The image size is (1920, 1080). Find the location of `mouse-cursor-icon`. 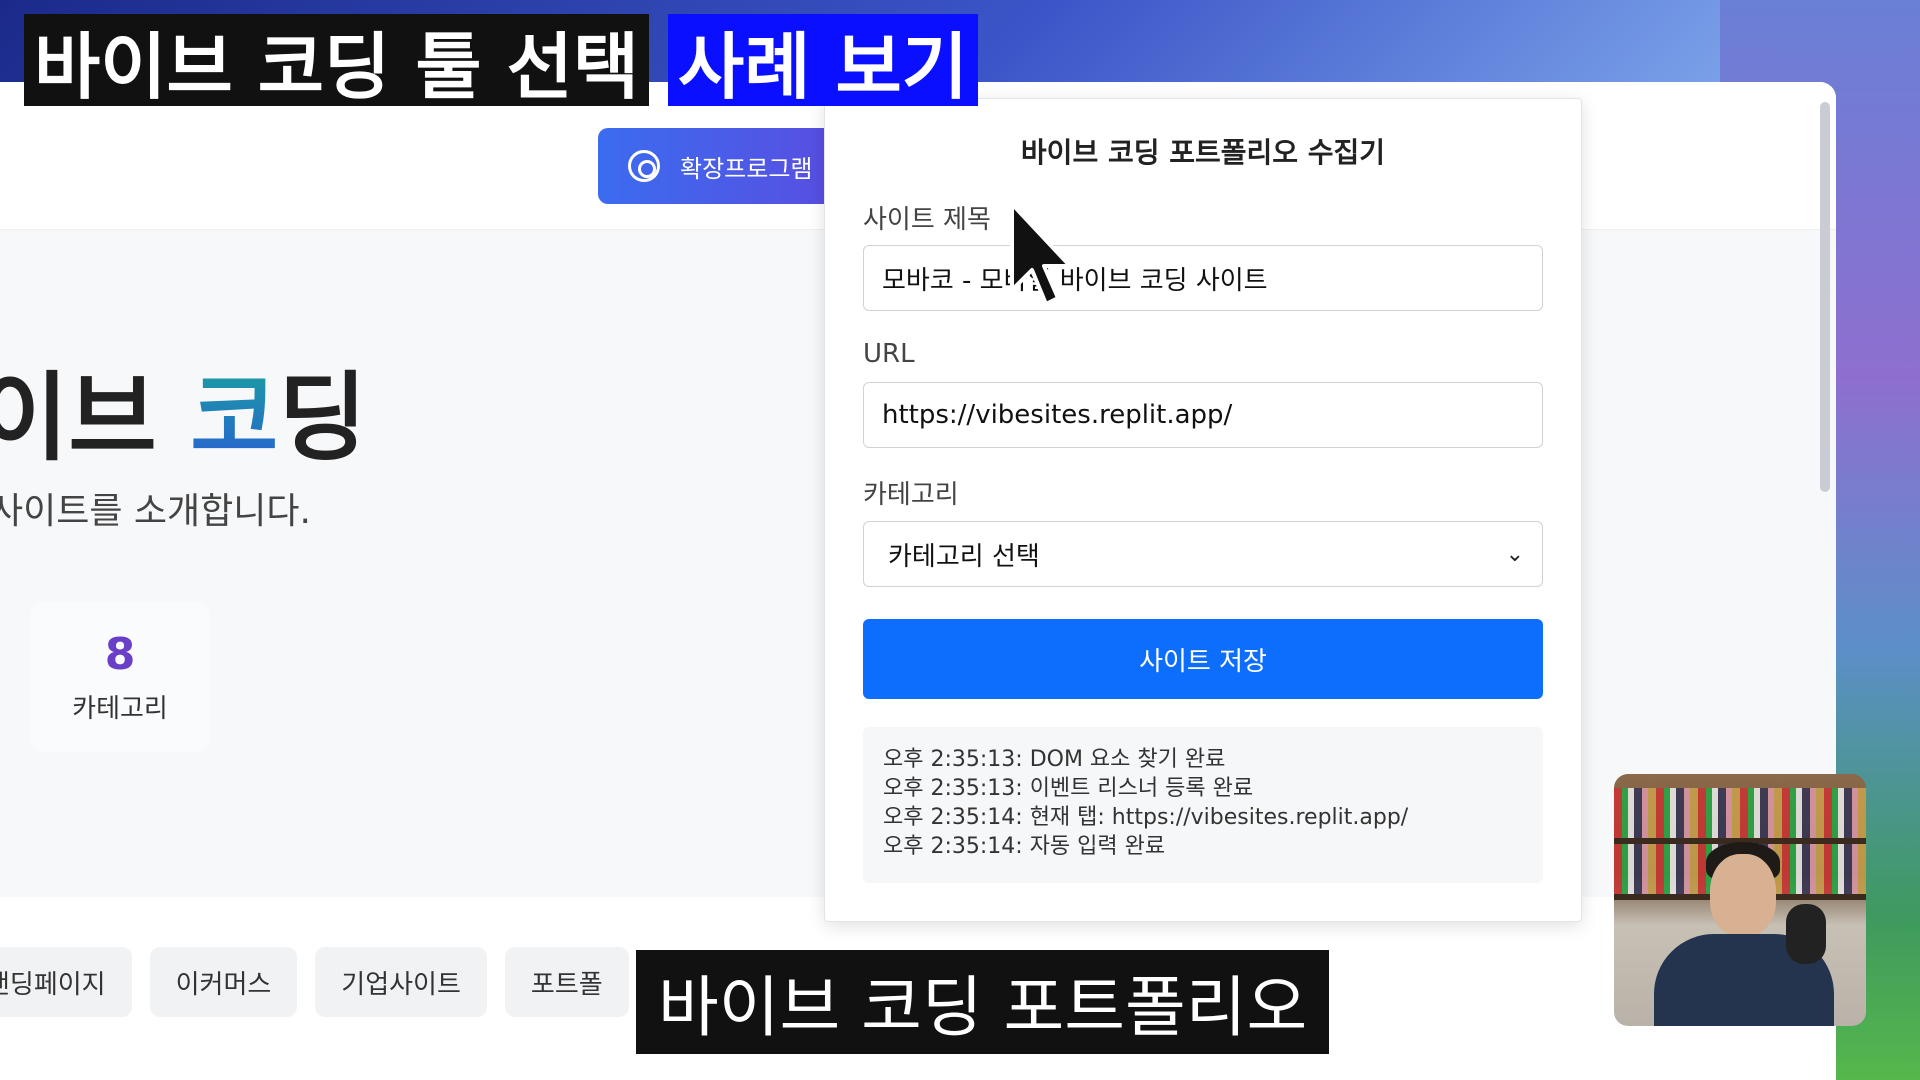

mouse-cursor-icon is located at coordinates (1039, 254).